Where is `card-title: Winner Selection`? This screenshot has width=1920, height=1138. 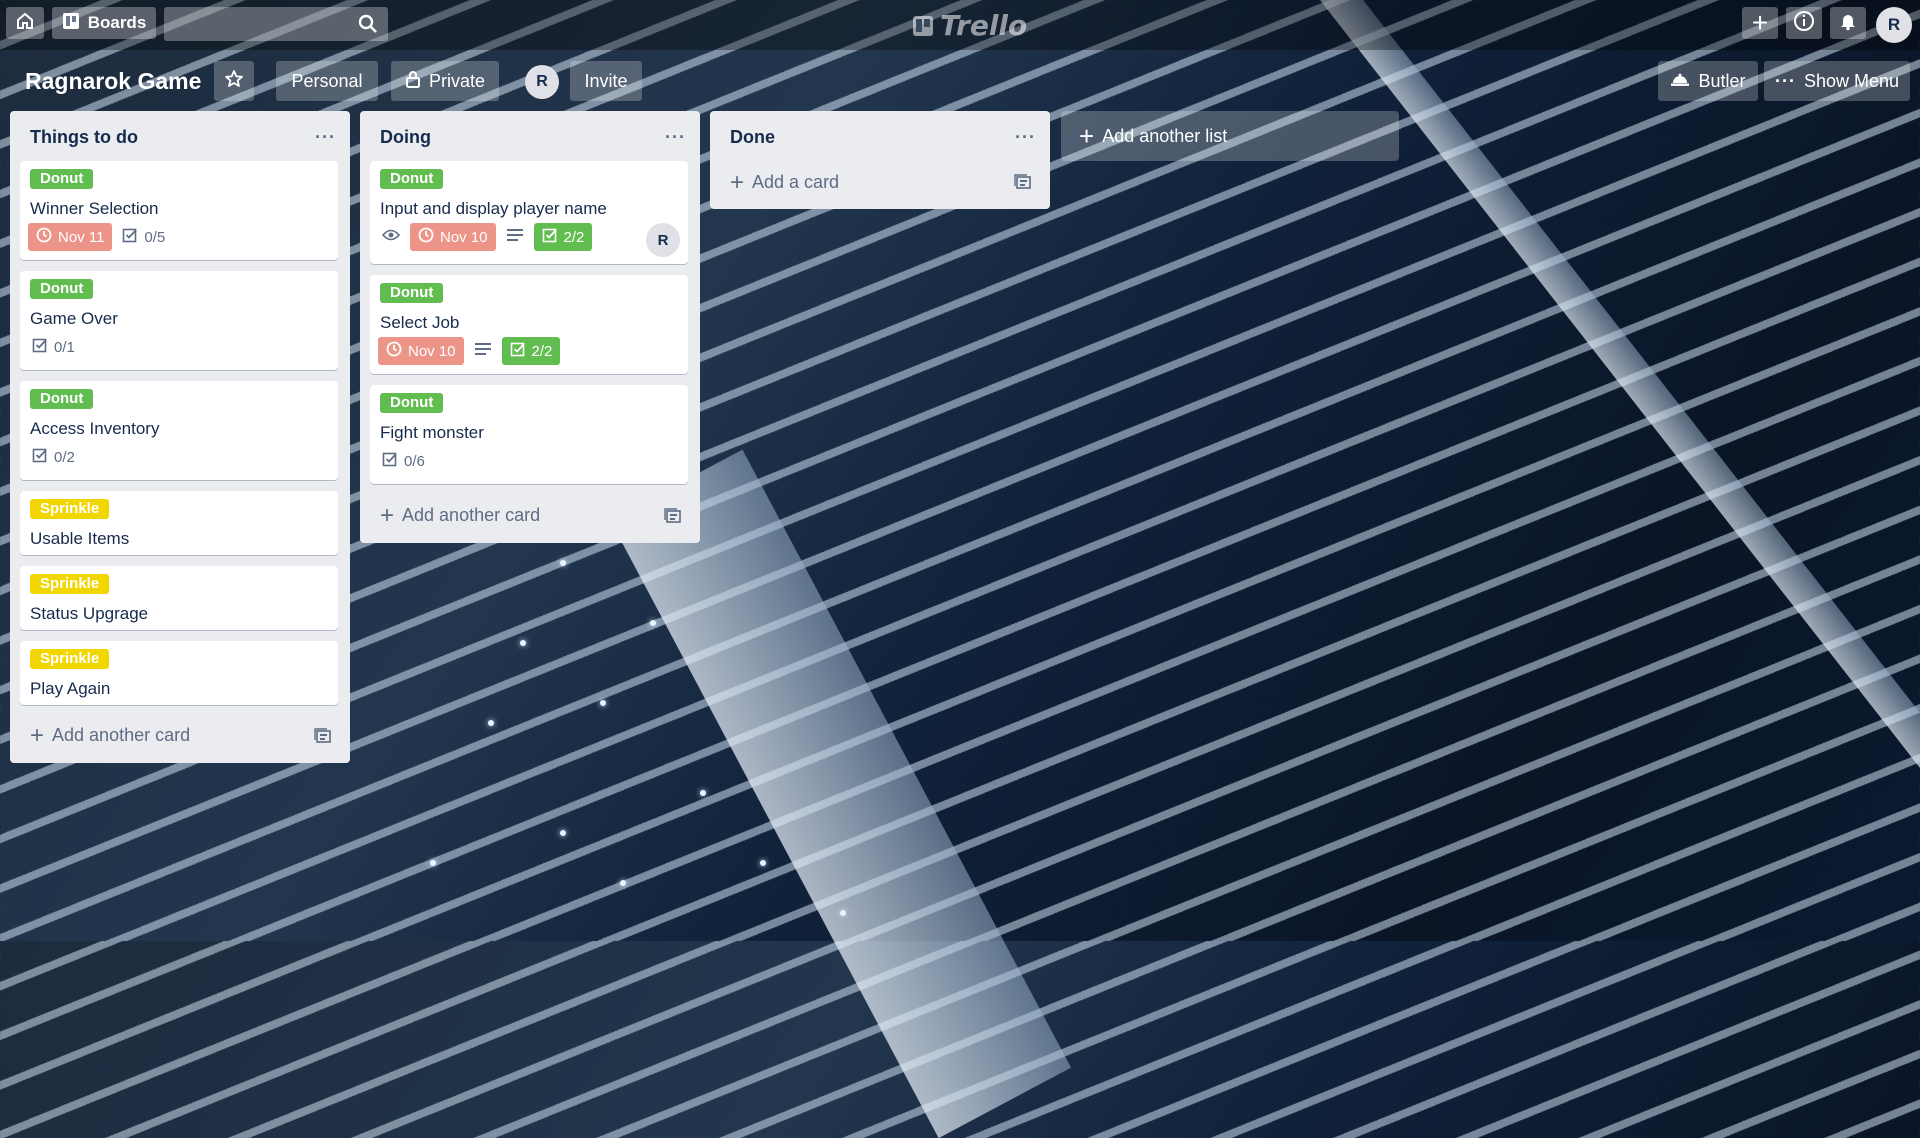 card-title: Winner Selection is located at coordinates (94, 208).